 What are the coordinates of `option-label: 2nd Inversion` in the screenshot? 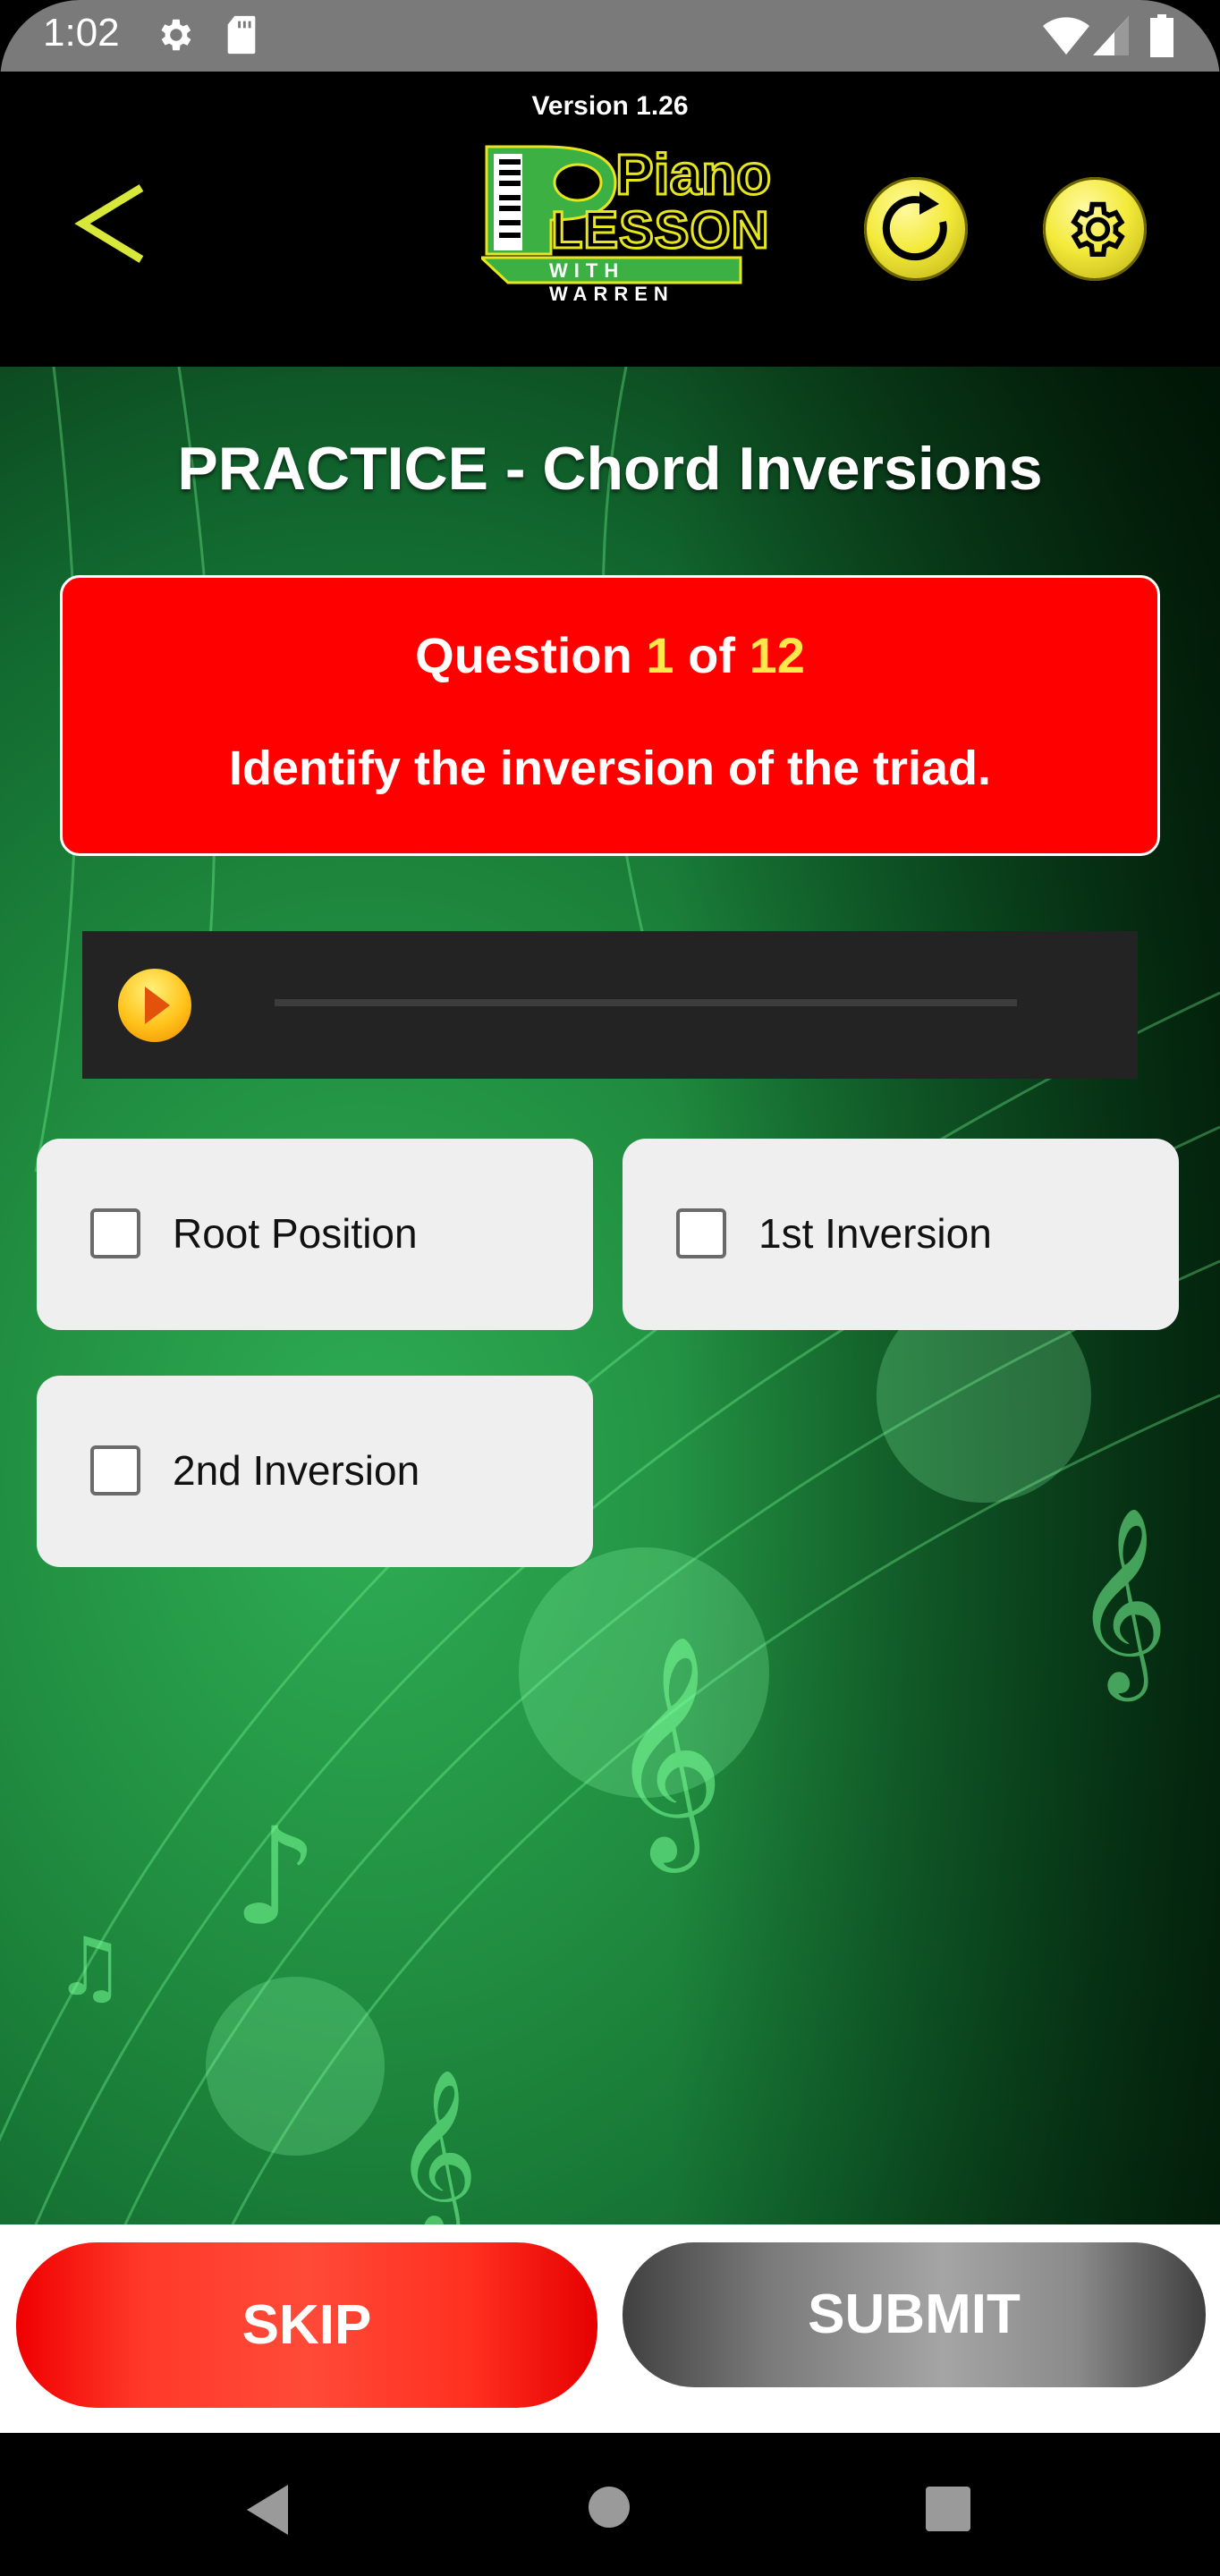 It's located at (296, 1470).